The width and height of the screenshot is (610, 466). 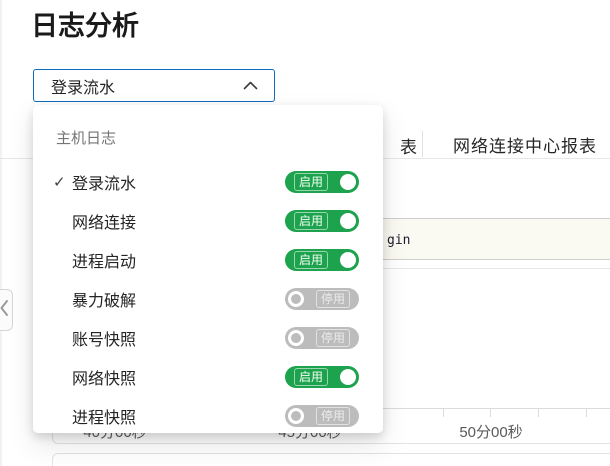 What do you see at coordinates (83, 88) in the screenshot?
I see `dropdown-selected-value: 登录流水` at bounding box center [83, 88].